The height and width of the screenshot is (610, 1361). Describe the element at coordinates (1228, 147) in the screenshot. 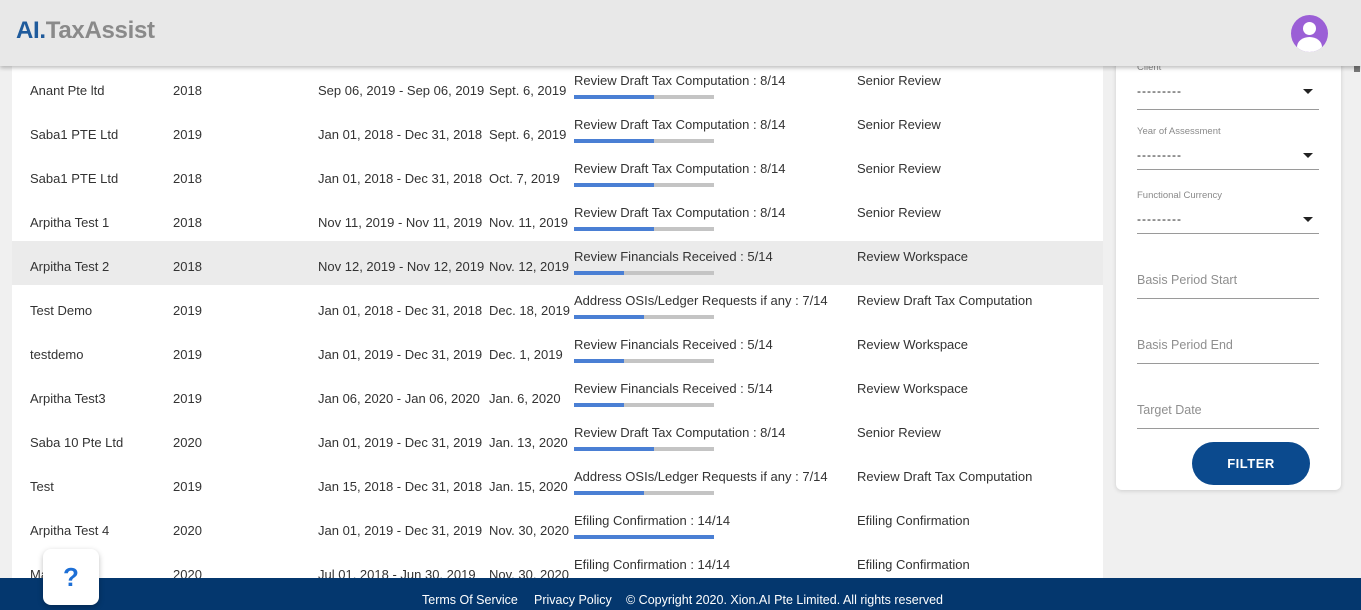

I see `year-of-assessment-select: Year of Assessment ---------` at that location.